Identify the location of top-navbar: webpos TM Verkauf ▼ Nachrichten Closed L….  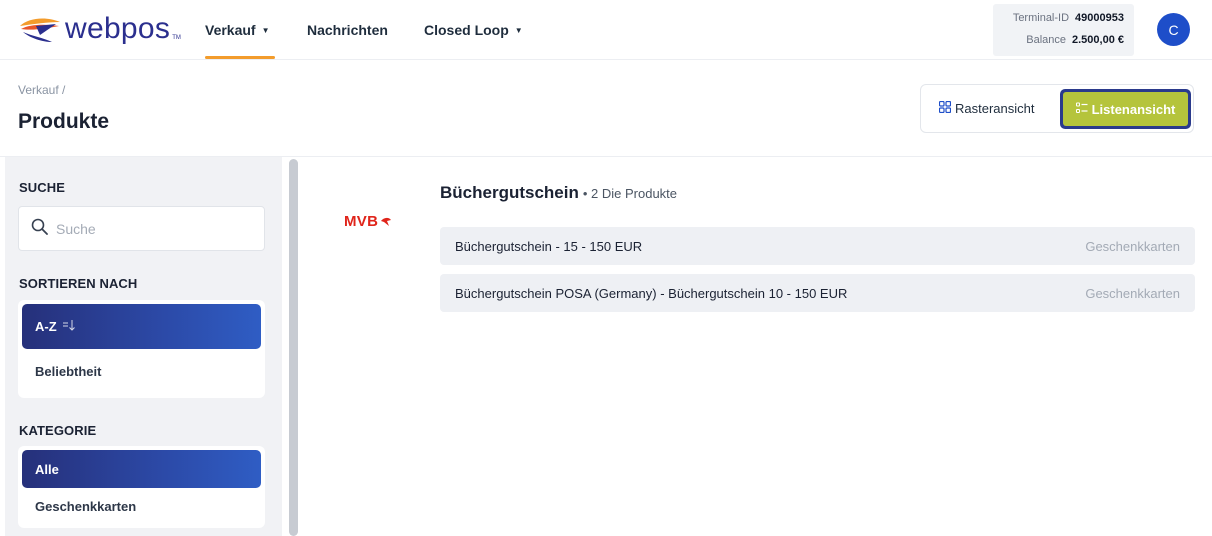
(606, 30).